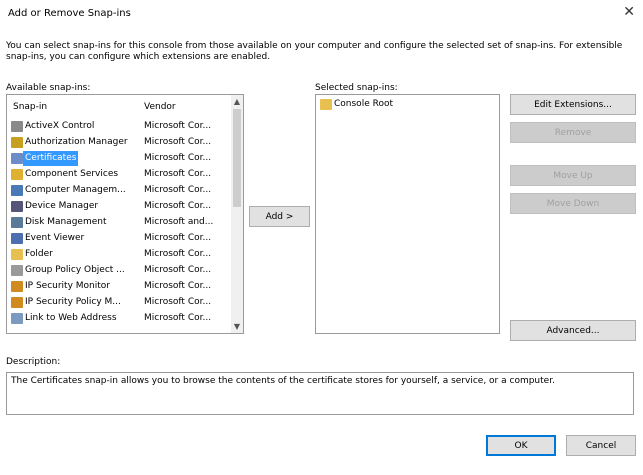 Image resolution: width=643 pixels, height=475 pixels. I want to click on ok-button: OK, so click(521, 445).